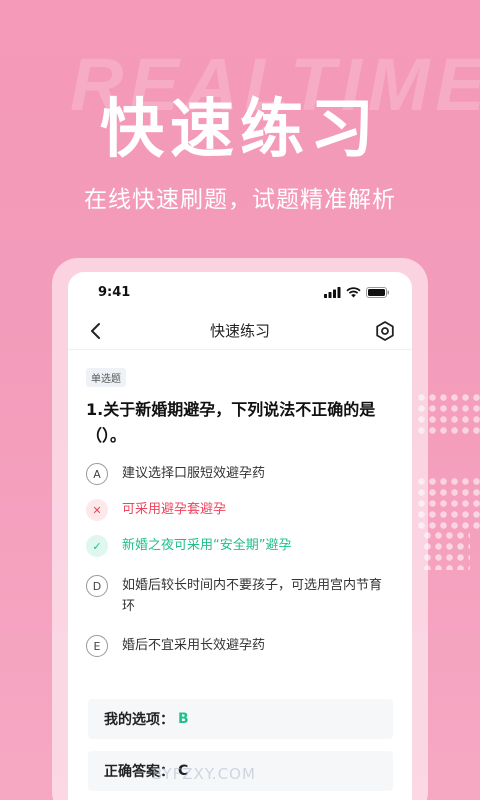  What do you see at coordinates (240, 292) in the screenshot?
I see `status-bar: 9:41` at bounding box center [240, 292].